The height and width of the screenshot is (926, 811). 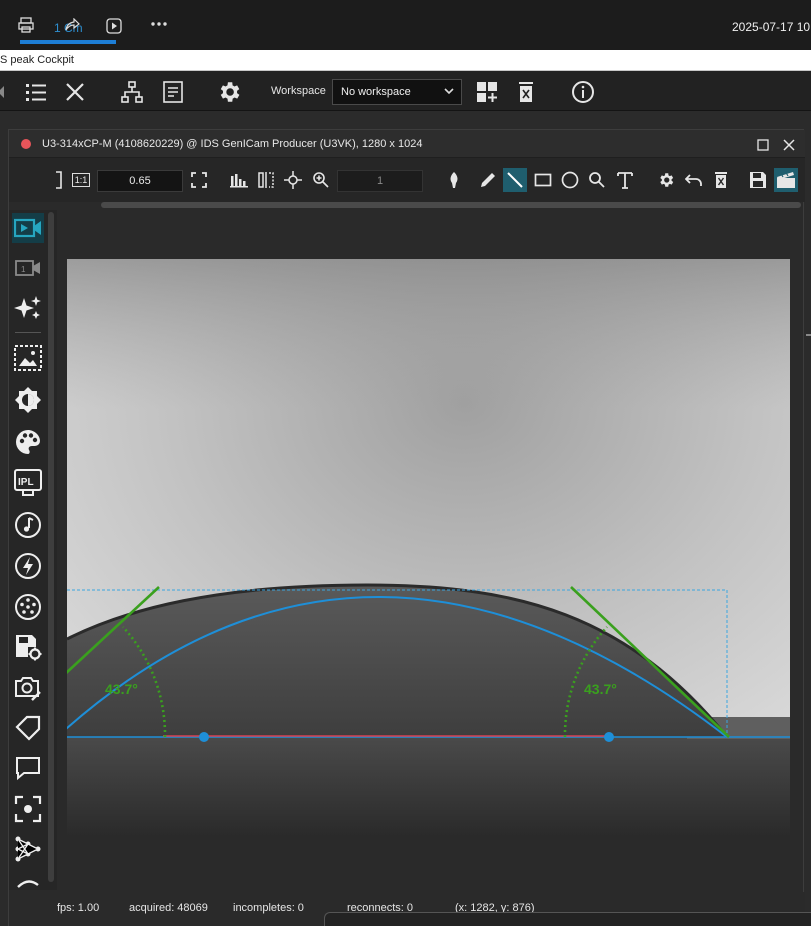 I want to click on tool-settings-icon, so click(x=666, y=180).